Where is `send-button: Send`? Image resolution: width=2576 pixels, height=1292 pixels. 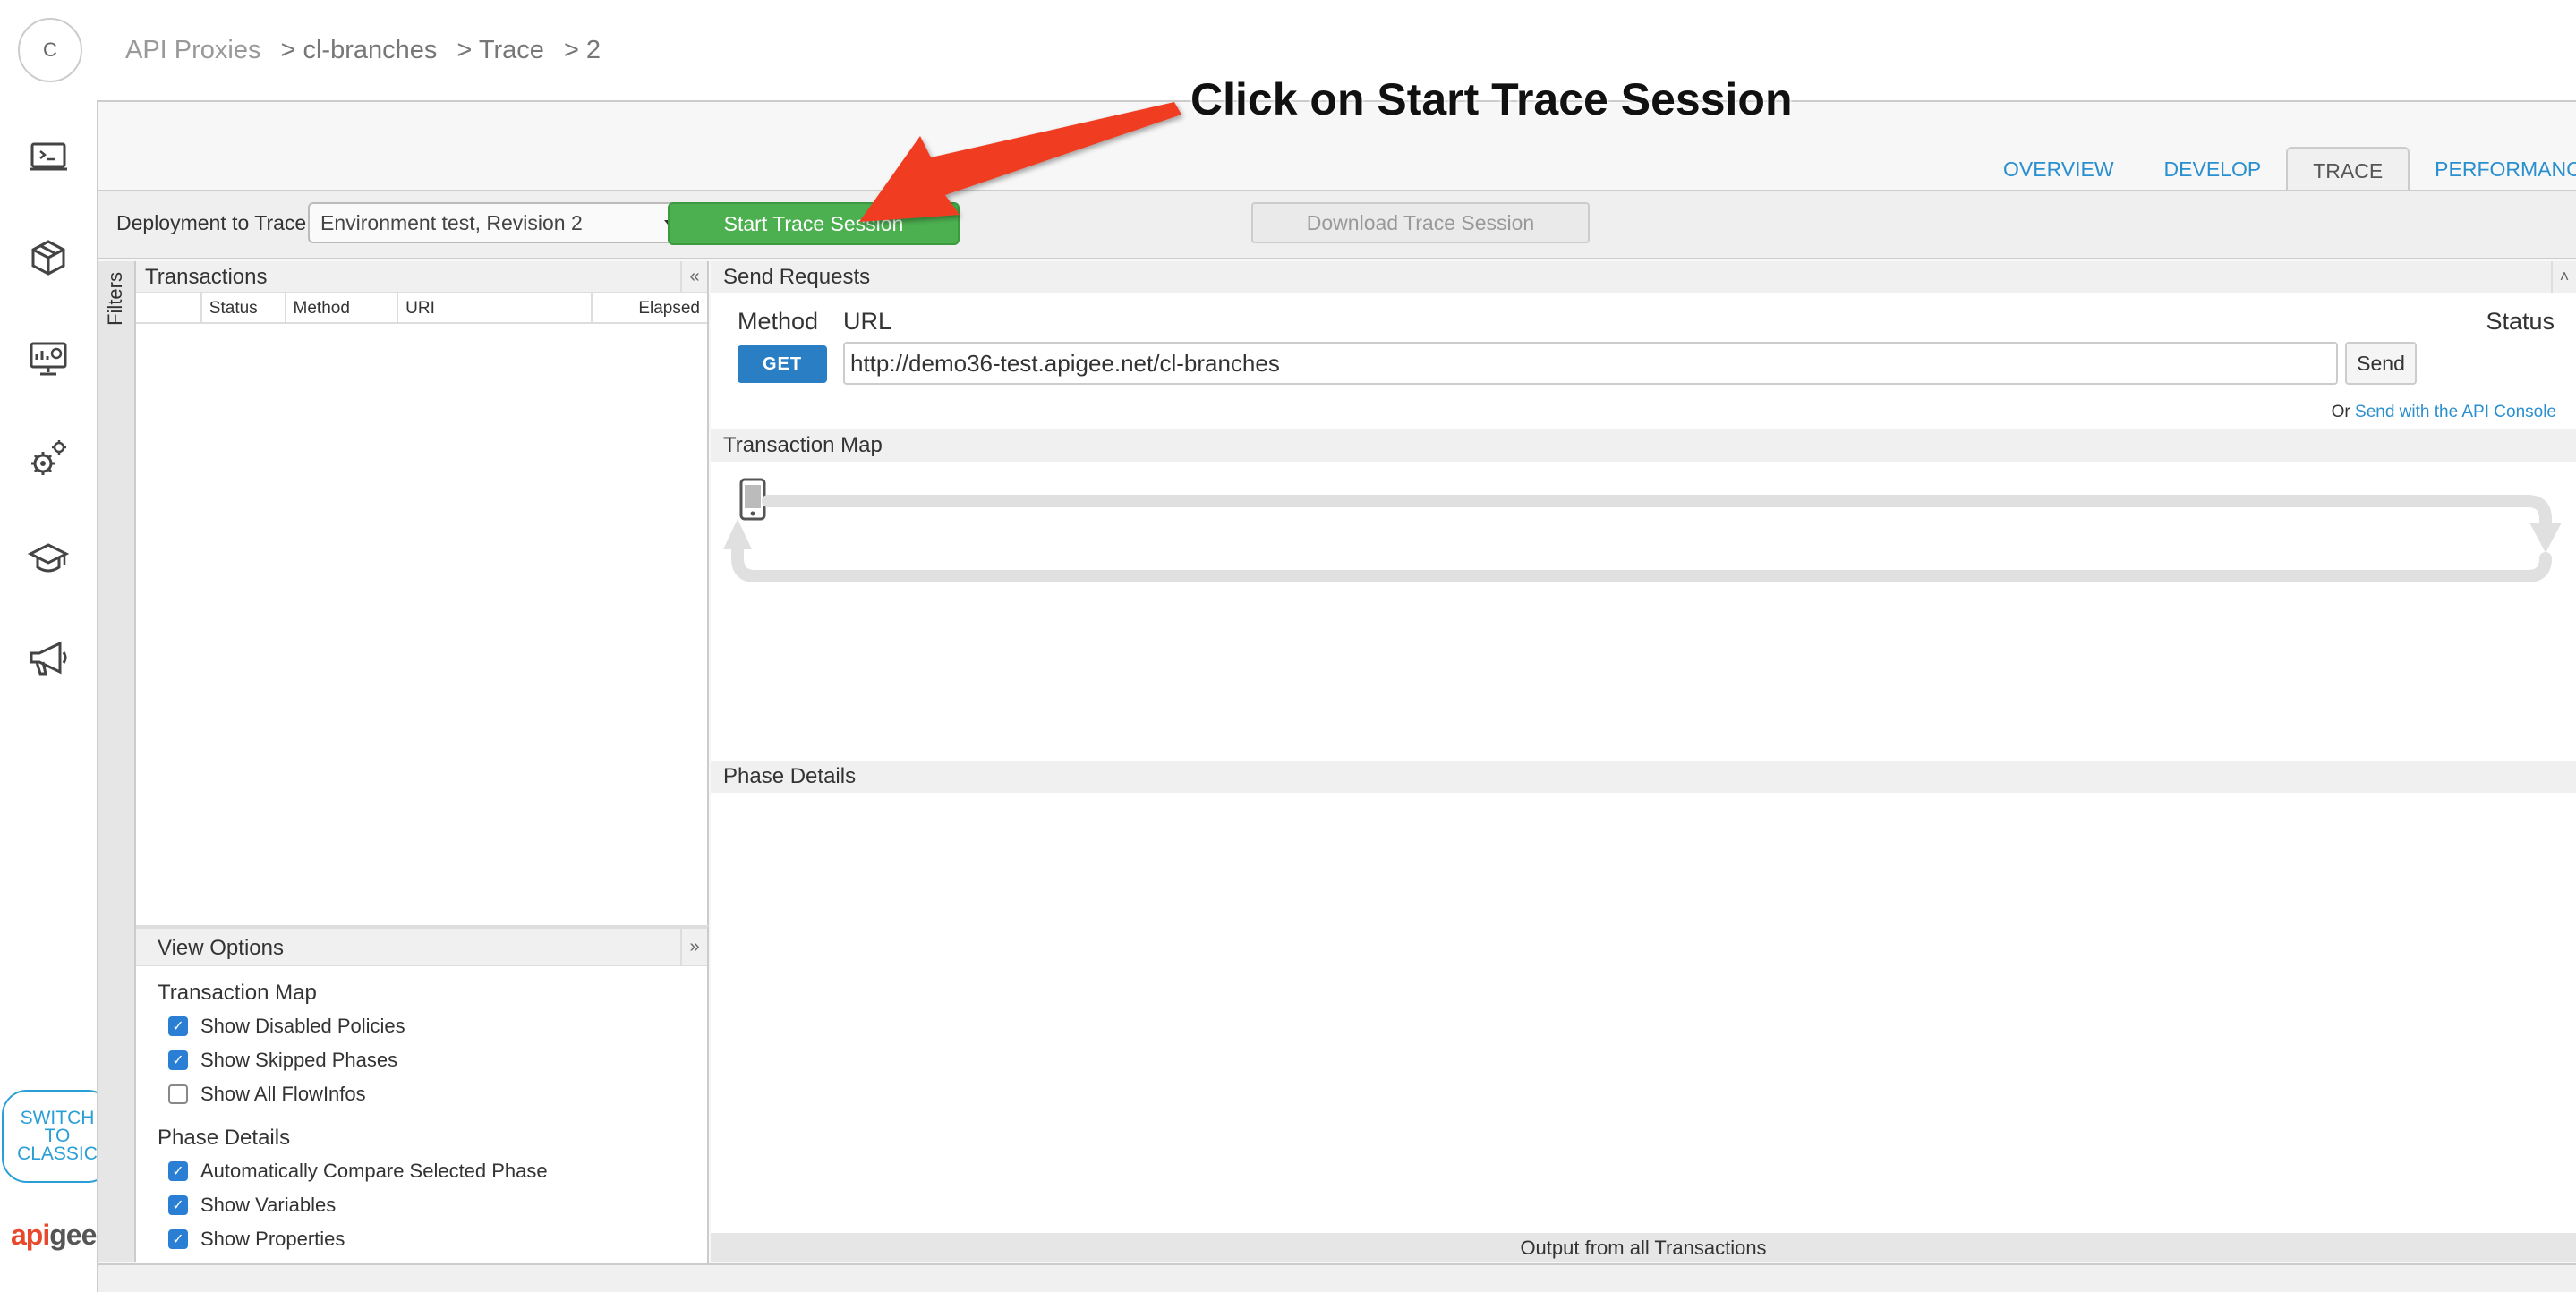 send-button: Send is located at coordinates (2381, 363).